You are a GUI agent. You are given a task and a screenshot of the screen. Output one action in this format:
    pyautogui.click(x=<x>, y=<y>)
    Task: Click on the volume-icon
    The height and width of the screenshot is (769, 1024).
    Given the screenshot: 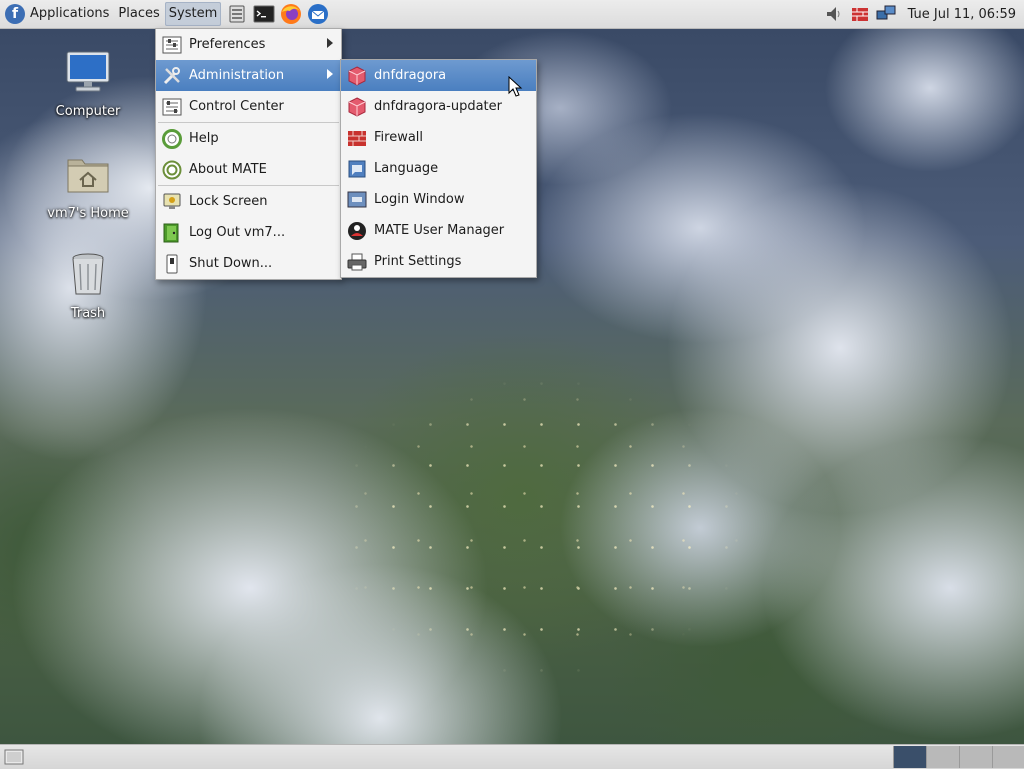 What is the action you would take?
    pyautogui.click(x=834, y=14)
    